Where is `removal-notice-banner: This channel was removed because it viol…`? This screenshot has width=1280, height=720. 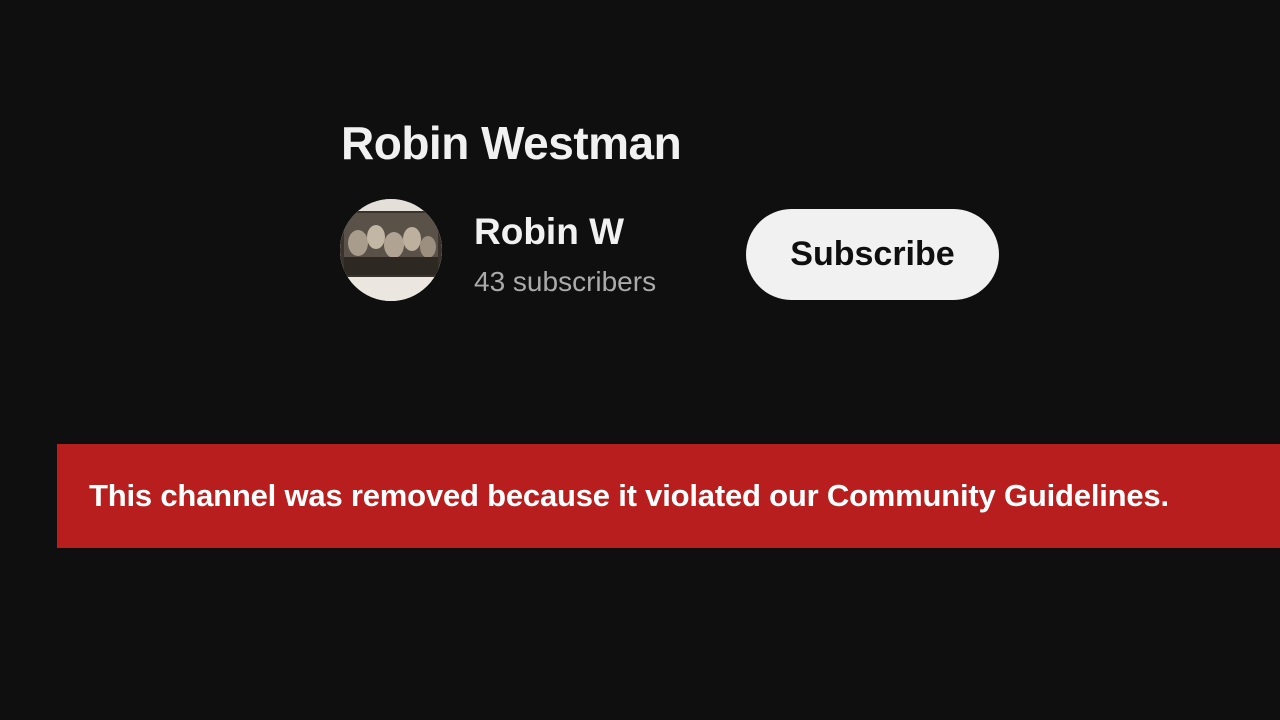
removal-notice-banner: This channel was removed because it viol… is located at coordinates (668, 496).